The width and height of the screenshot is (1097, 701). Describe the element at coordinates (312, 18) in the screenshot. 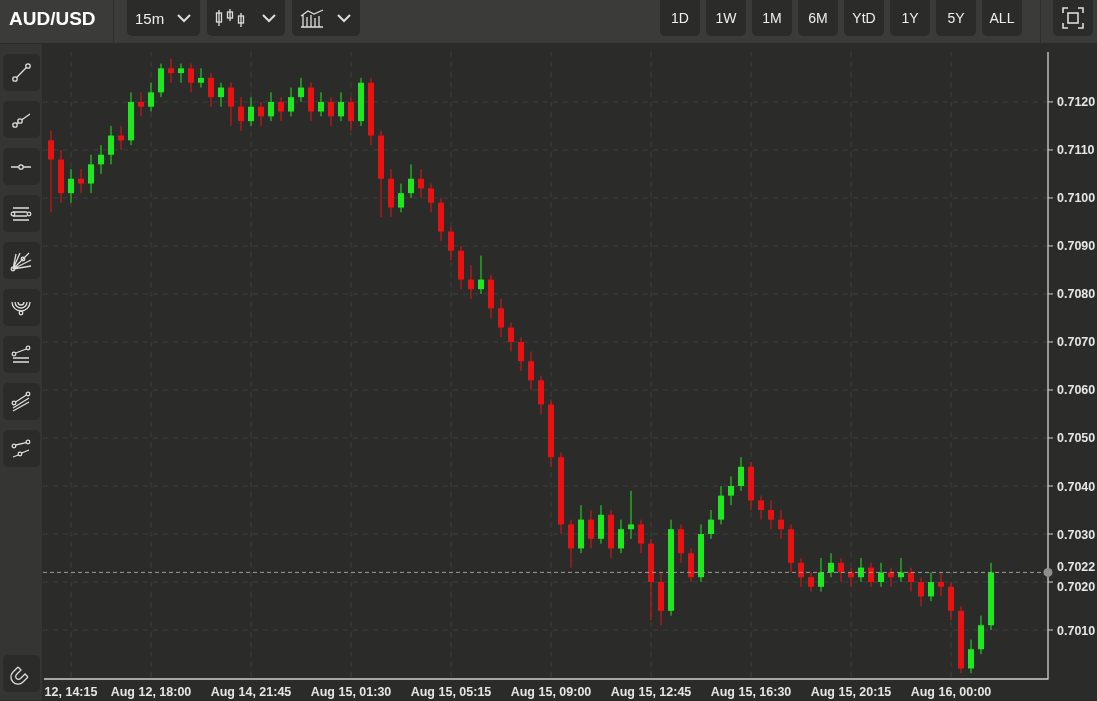

I see `bar-chart-icon` at that location.